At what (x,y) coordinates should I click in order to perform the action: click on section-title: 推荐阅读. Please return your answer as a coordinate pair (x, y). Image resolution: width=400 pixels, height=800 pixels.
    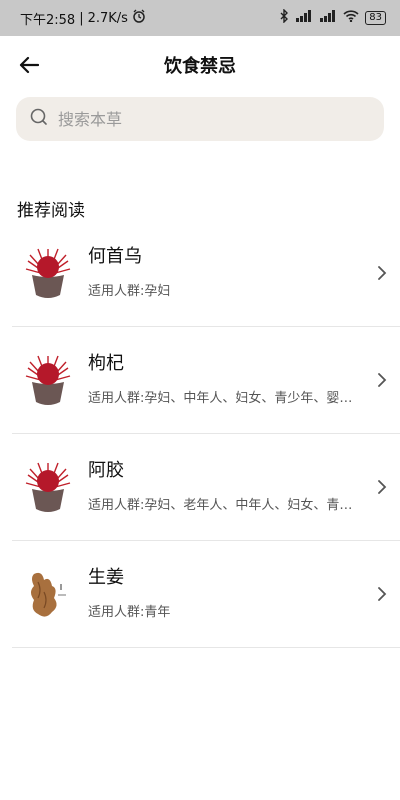
    Looking at the image, I should click on (51, 211).